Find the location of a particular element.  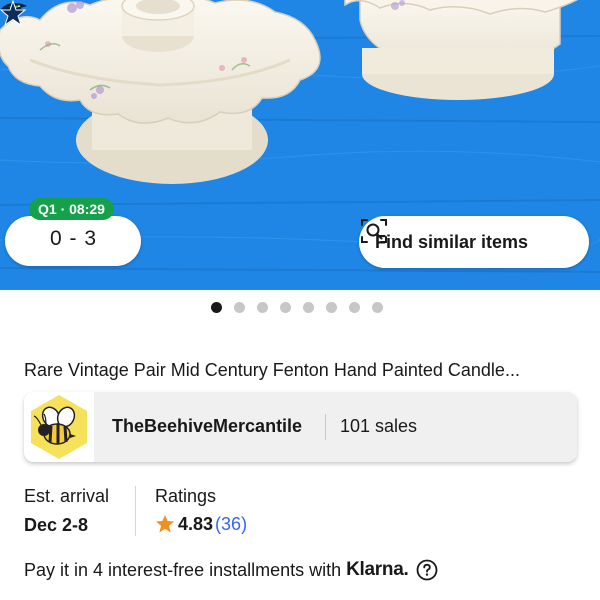

est-arrival-value: Dec 2-8 is located at coordinates (56, 525).